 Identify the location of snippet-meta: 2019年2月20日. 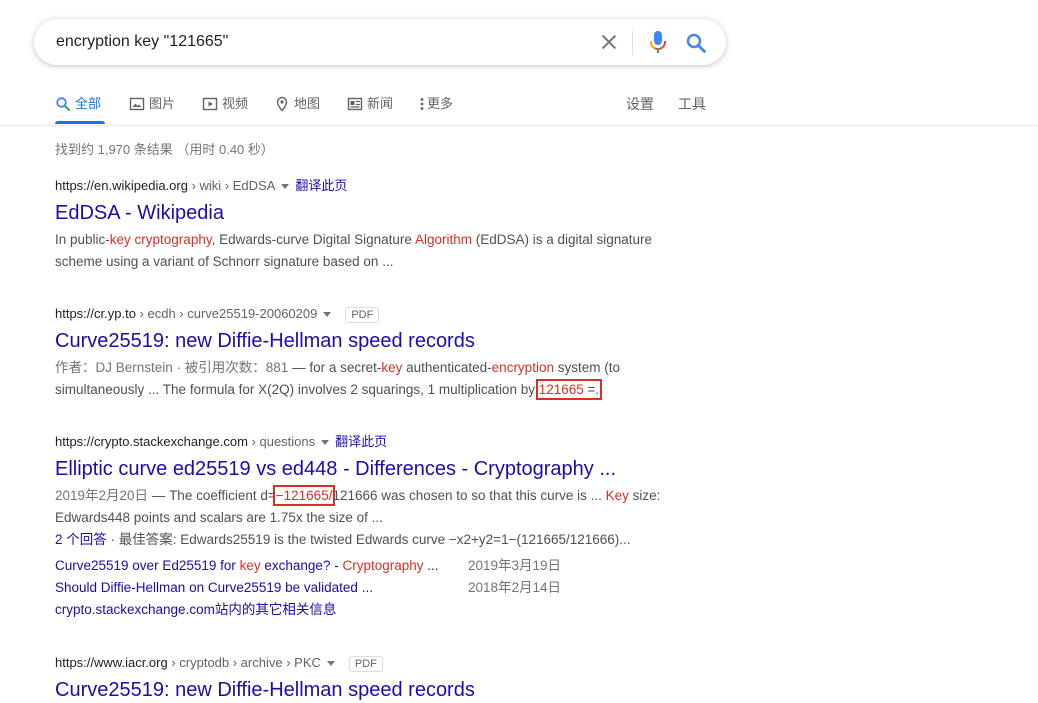
(102, 495).